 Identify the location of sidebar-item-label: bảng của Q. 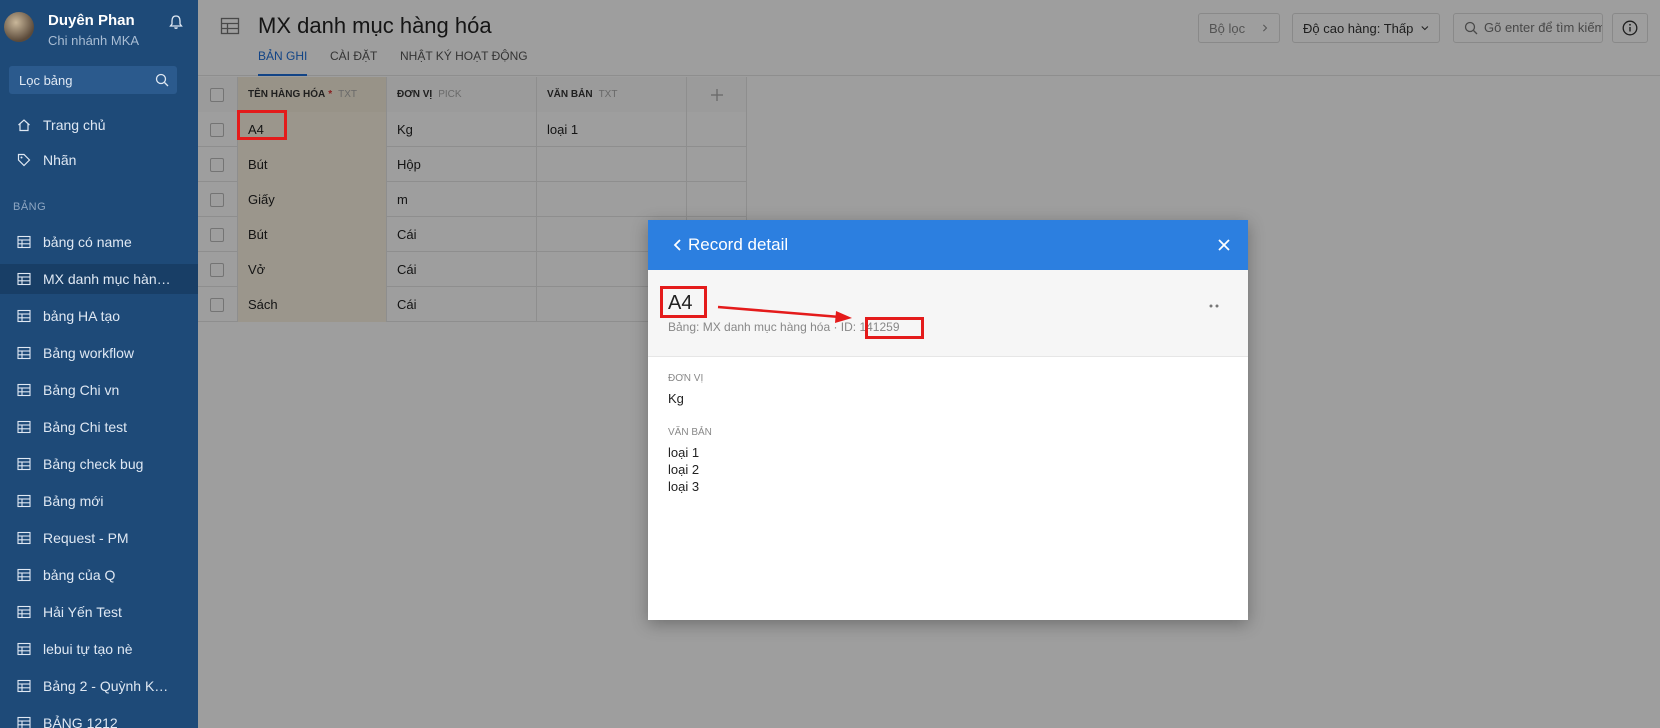
(79, 575).